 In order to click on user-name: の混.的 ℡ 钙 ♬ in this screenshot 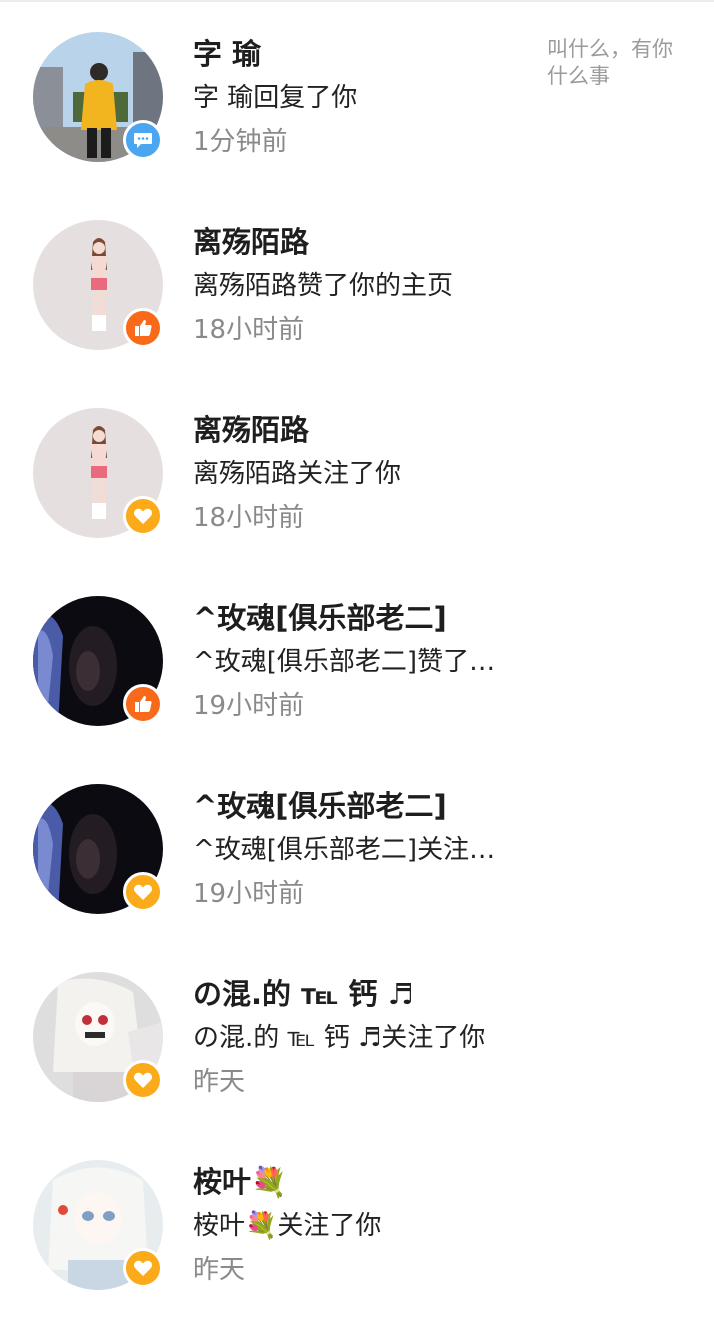, I will do `click(339, 994)`.